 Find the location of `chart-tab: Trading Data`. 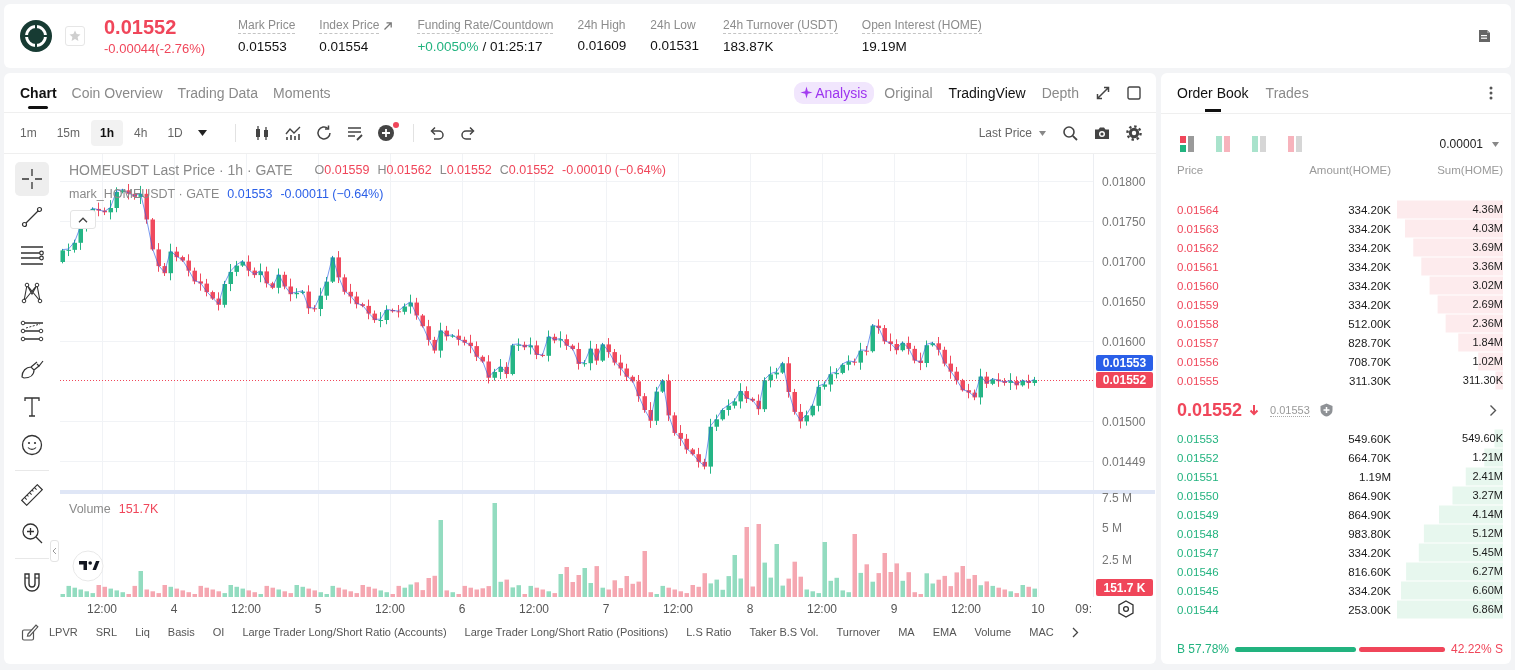

chart-tab: Trading Data is located at coordinates (217, 92).